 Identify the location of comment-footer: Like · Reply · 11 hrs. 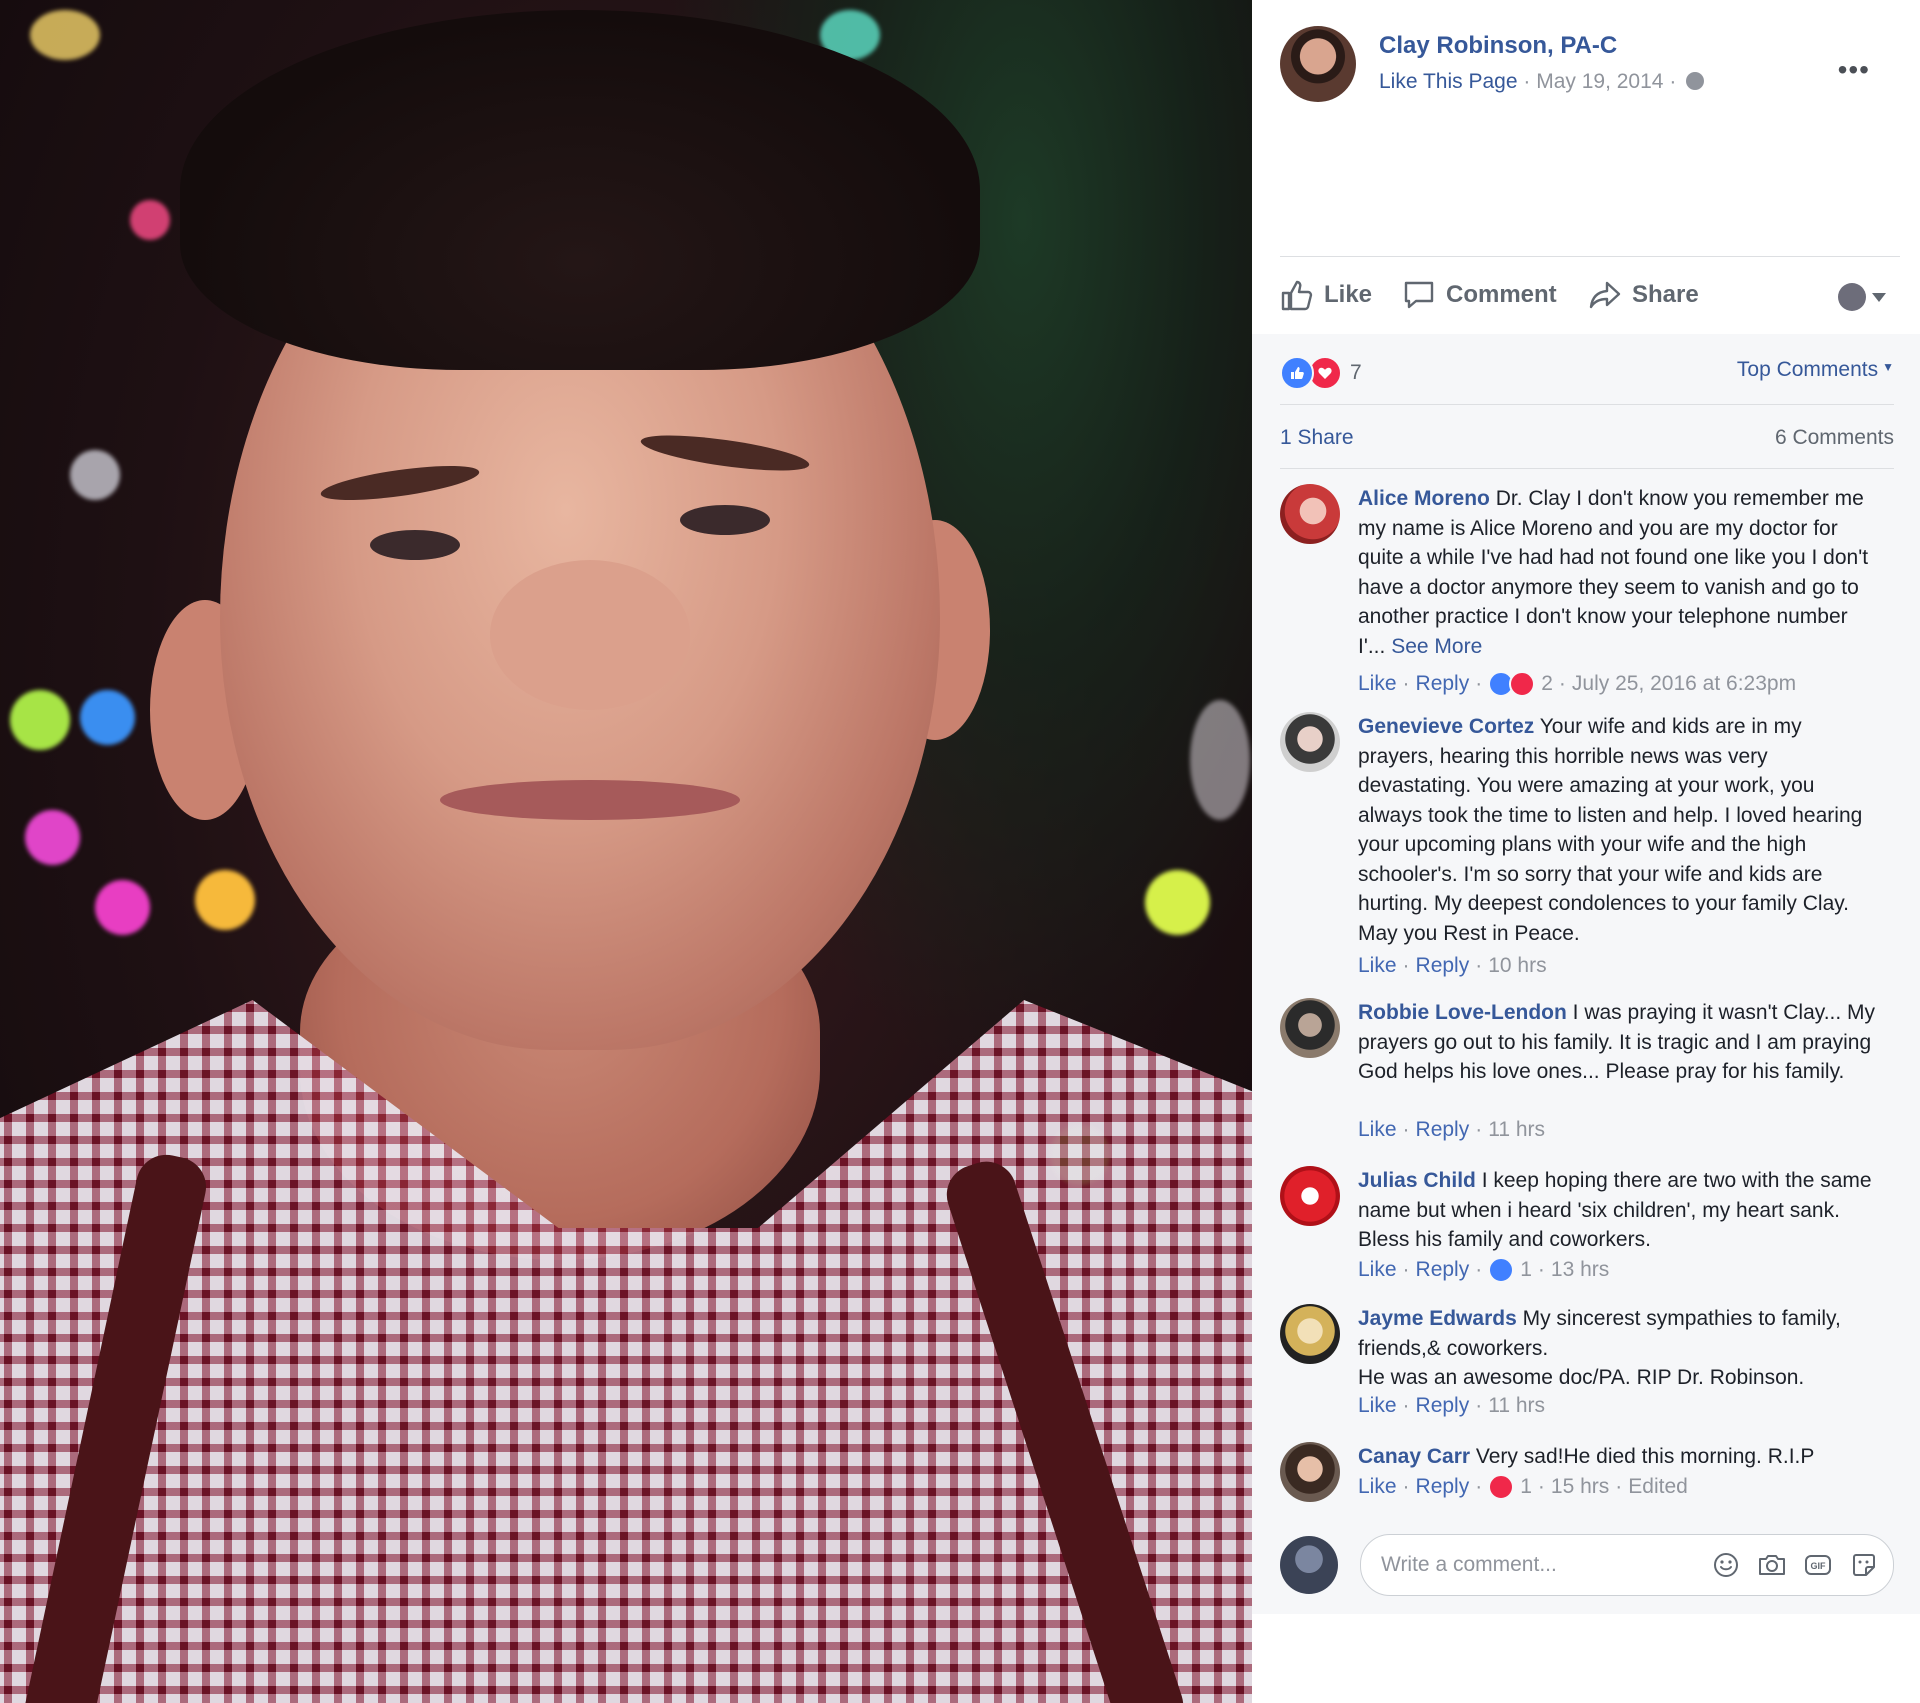
(1452, 1406).